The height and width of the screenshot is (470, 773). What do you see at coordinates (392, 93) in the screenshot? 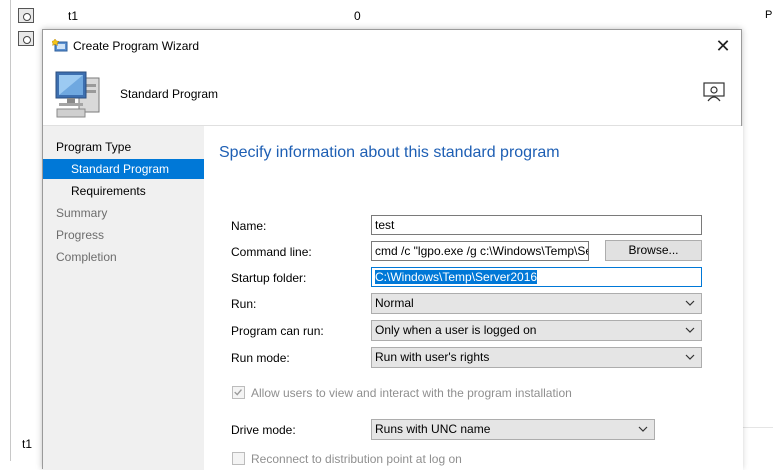
I see `wizard-header: Standard Program` at bounding box center [392, 93].